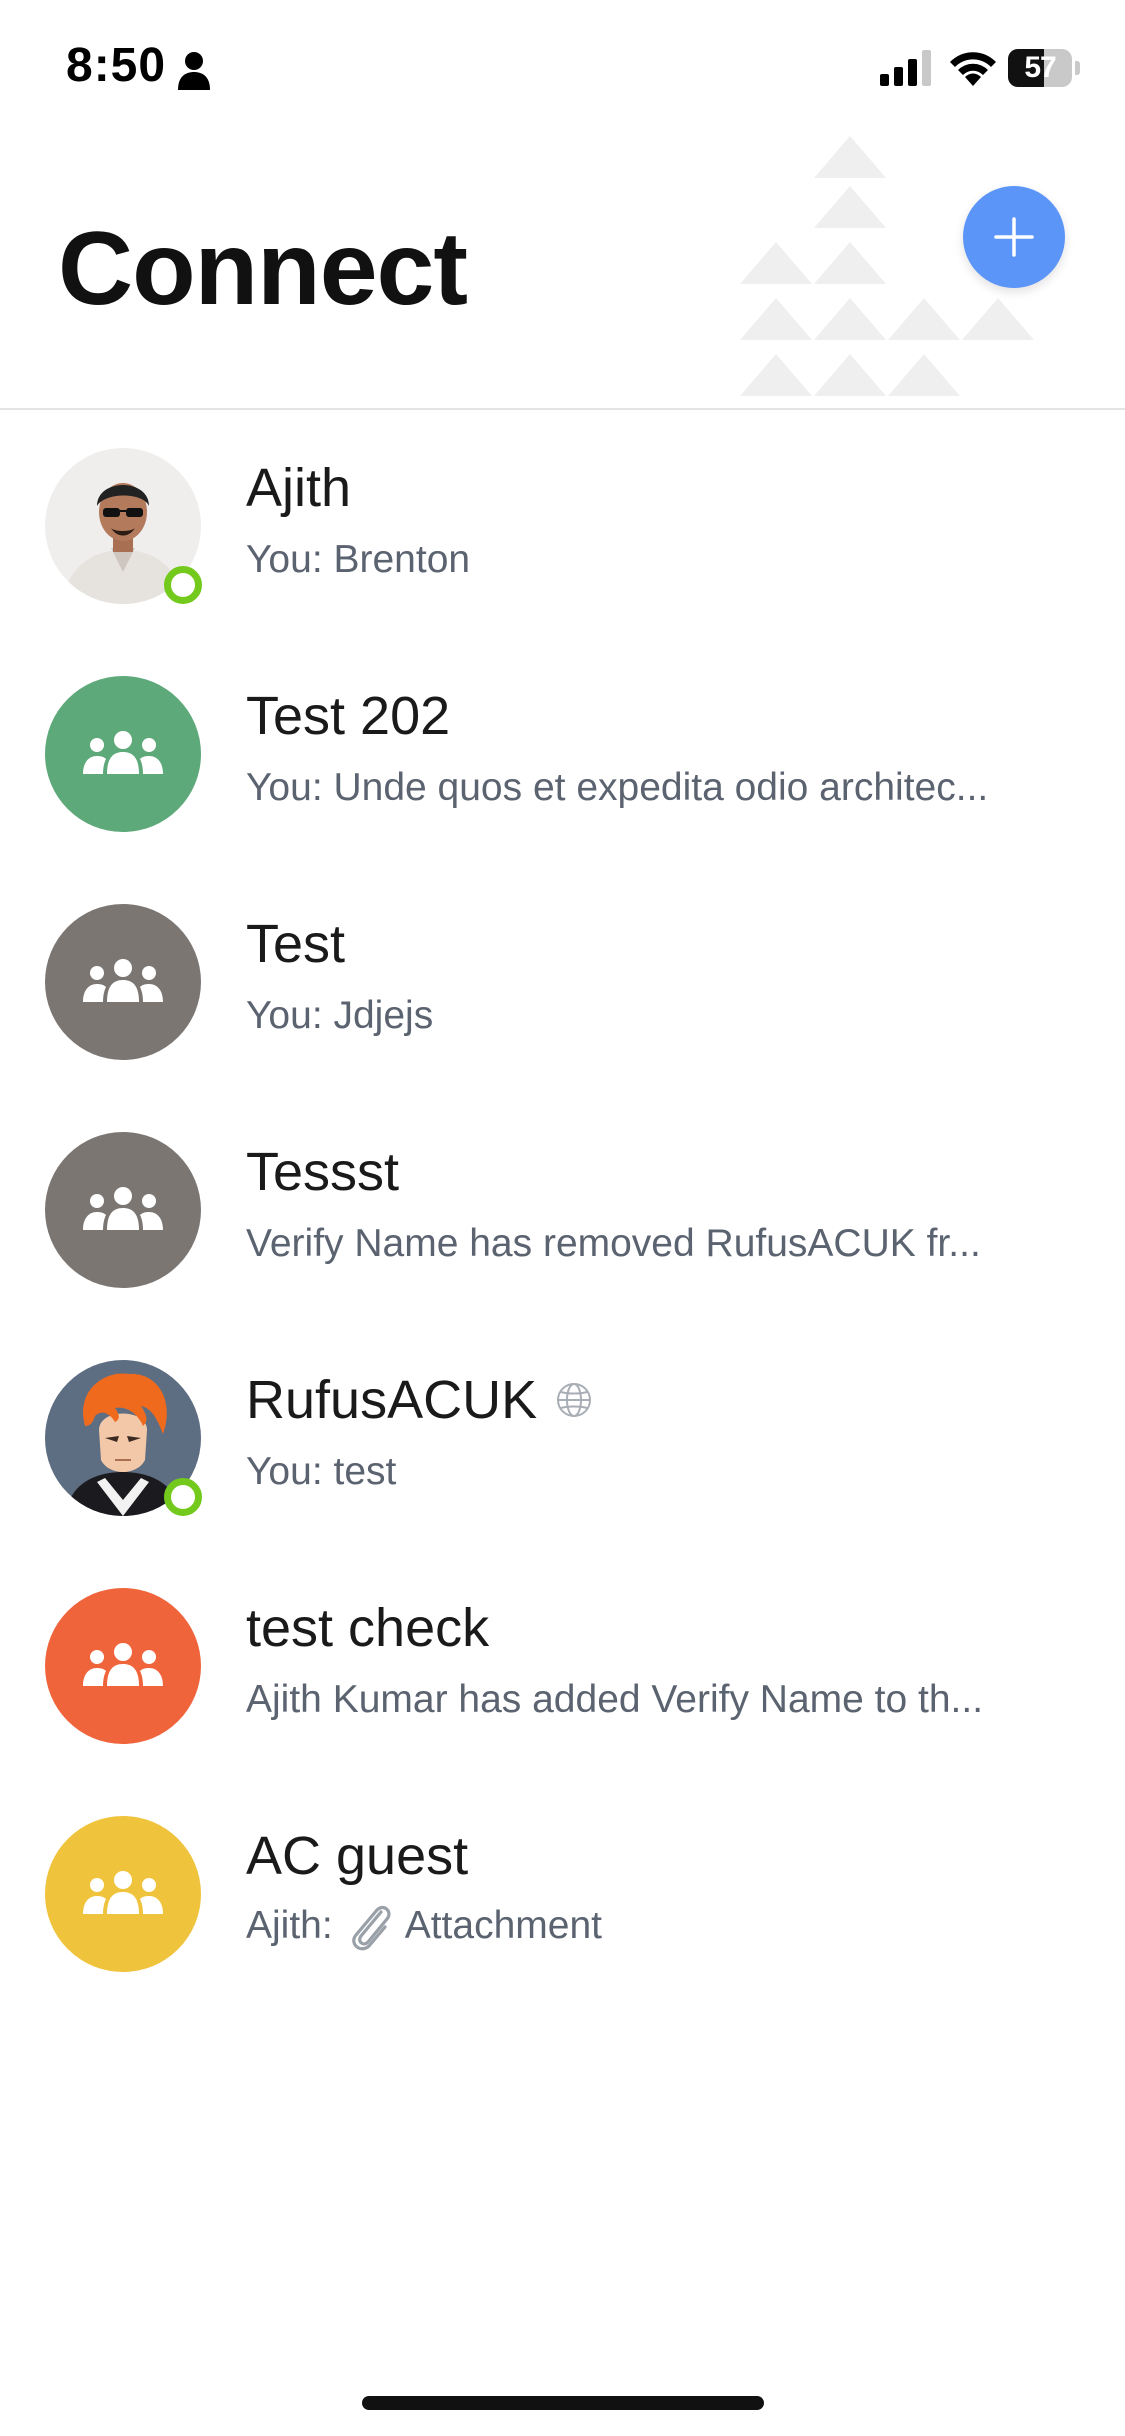 This screenshot has width=1125, height=2436. What do you see at coordinates (392, 1400) in the screenshot?
I see `conversation-name: RufusACUK` at bounding box center [392, 1400].